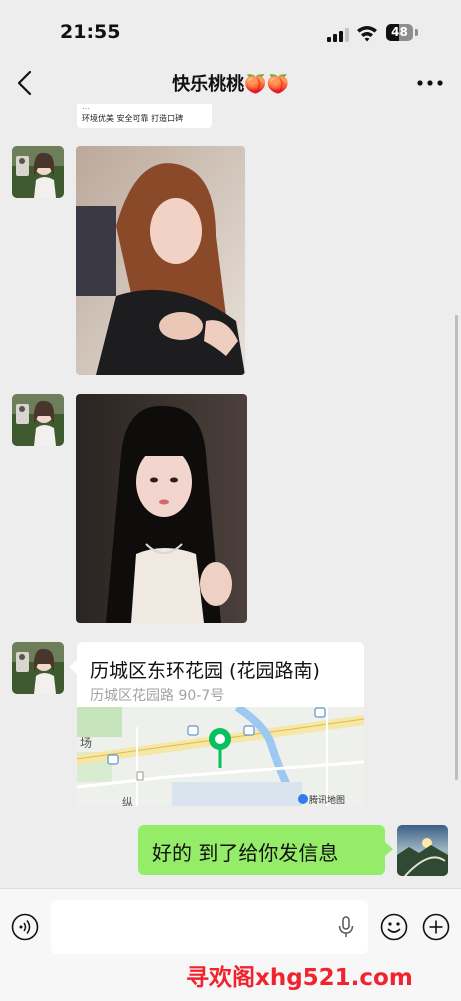  Describe the element at coordinates (220, 756) in the screenshot. I see `location-map: 场 纵` at that location.